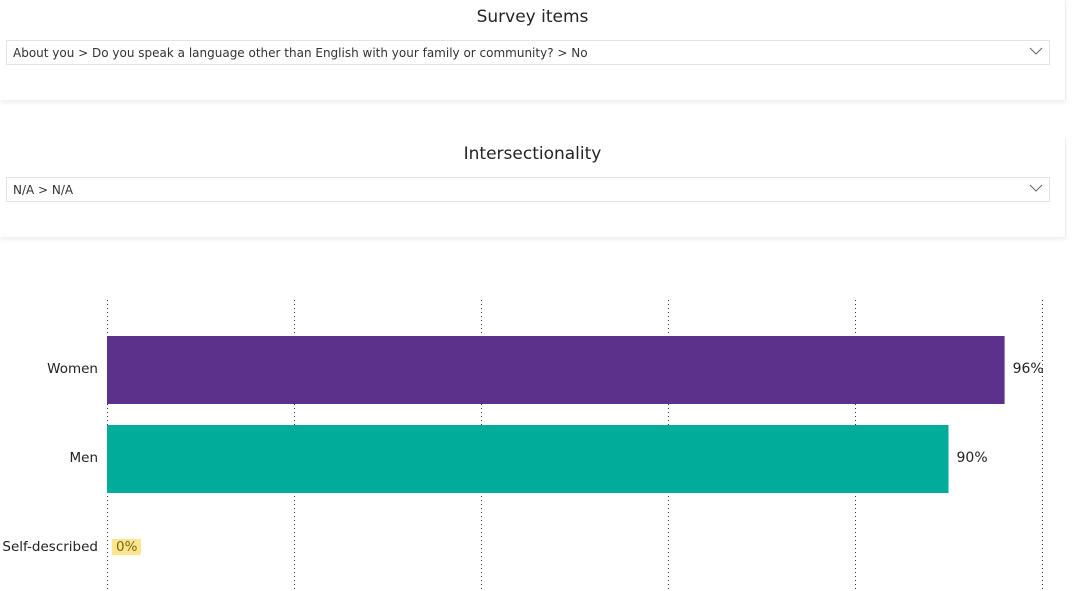 Image resolution: width=1073 pixels, height=591 pixels. What do you see at coordinates (556, 370) in the screenshot?
I see `bar-women` at bounding box center [556, 370].